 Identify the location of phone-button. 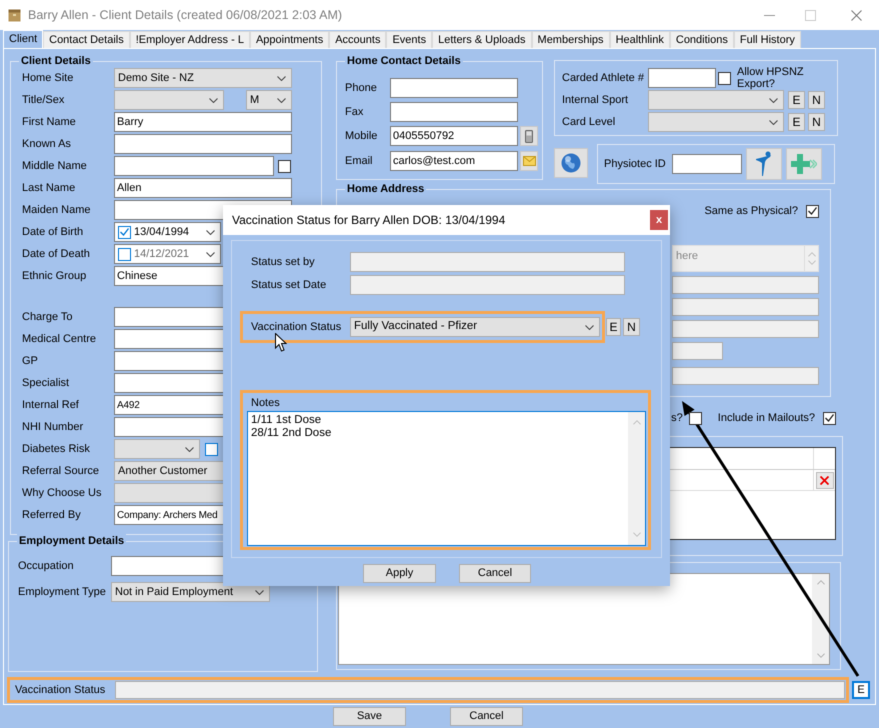
(529, 136).